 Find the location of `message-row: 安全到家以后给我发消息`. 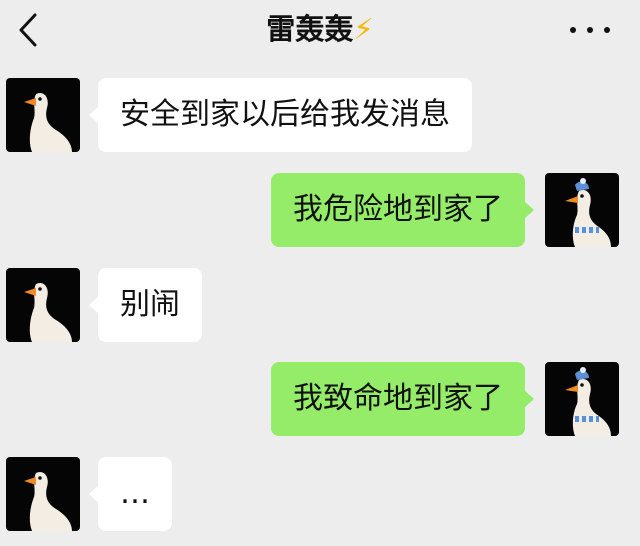

message-row: 安全到家以后给我发消息 is located at coordinates (320, 115).